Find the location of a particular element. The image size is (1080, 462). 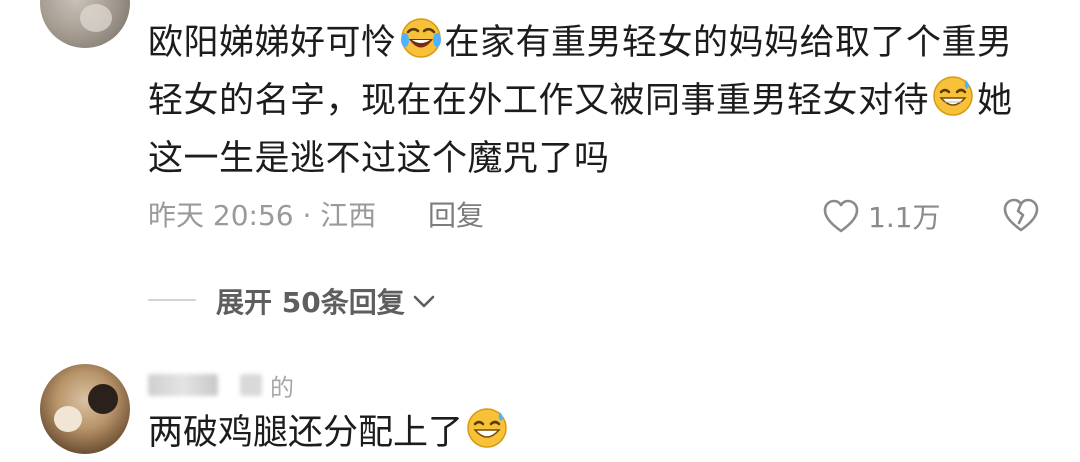

expand-replies-button: 展开 50条回复 is located at coordinates (326, 301).